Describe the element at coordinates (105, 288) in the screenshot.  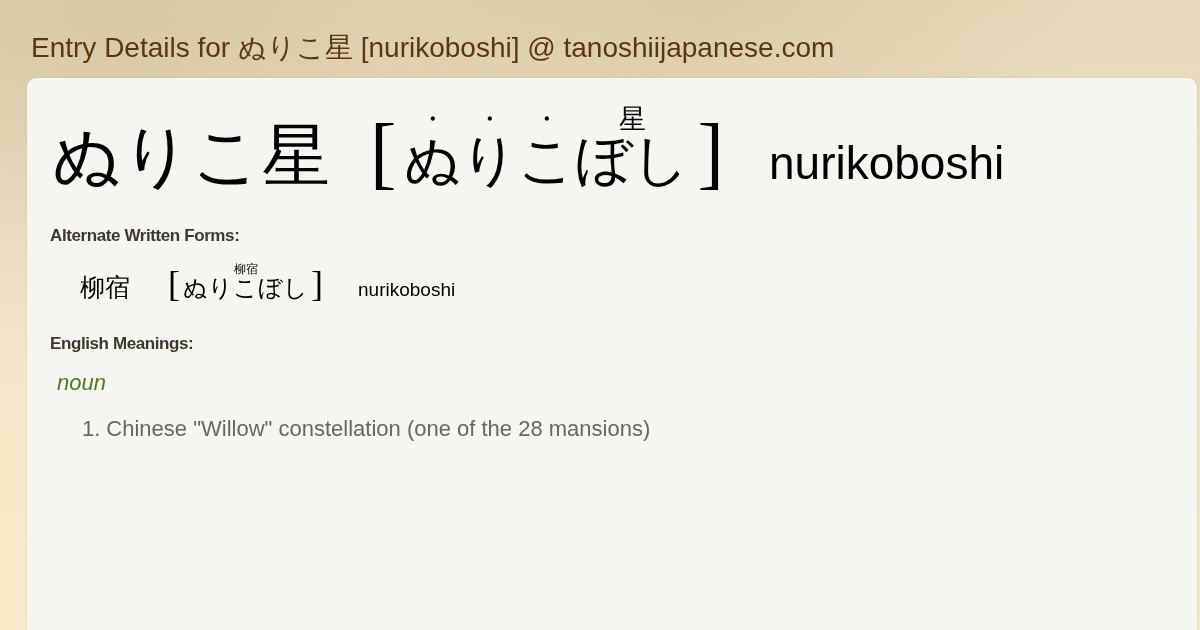
I see `written-form: 柳宿` at that location.